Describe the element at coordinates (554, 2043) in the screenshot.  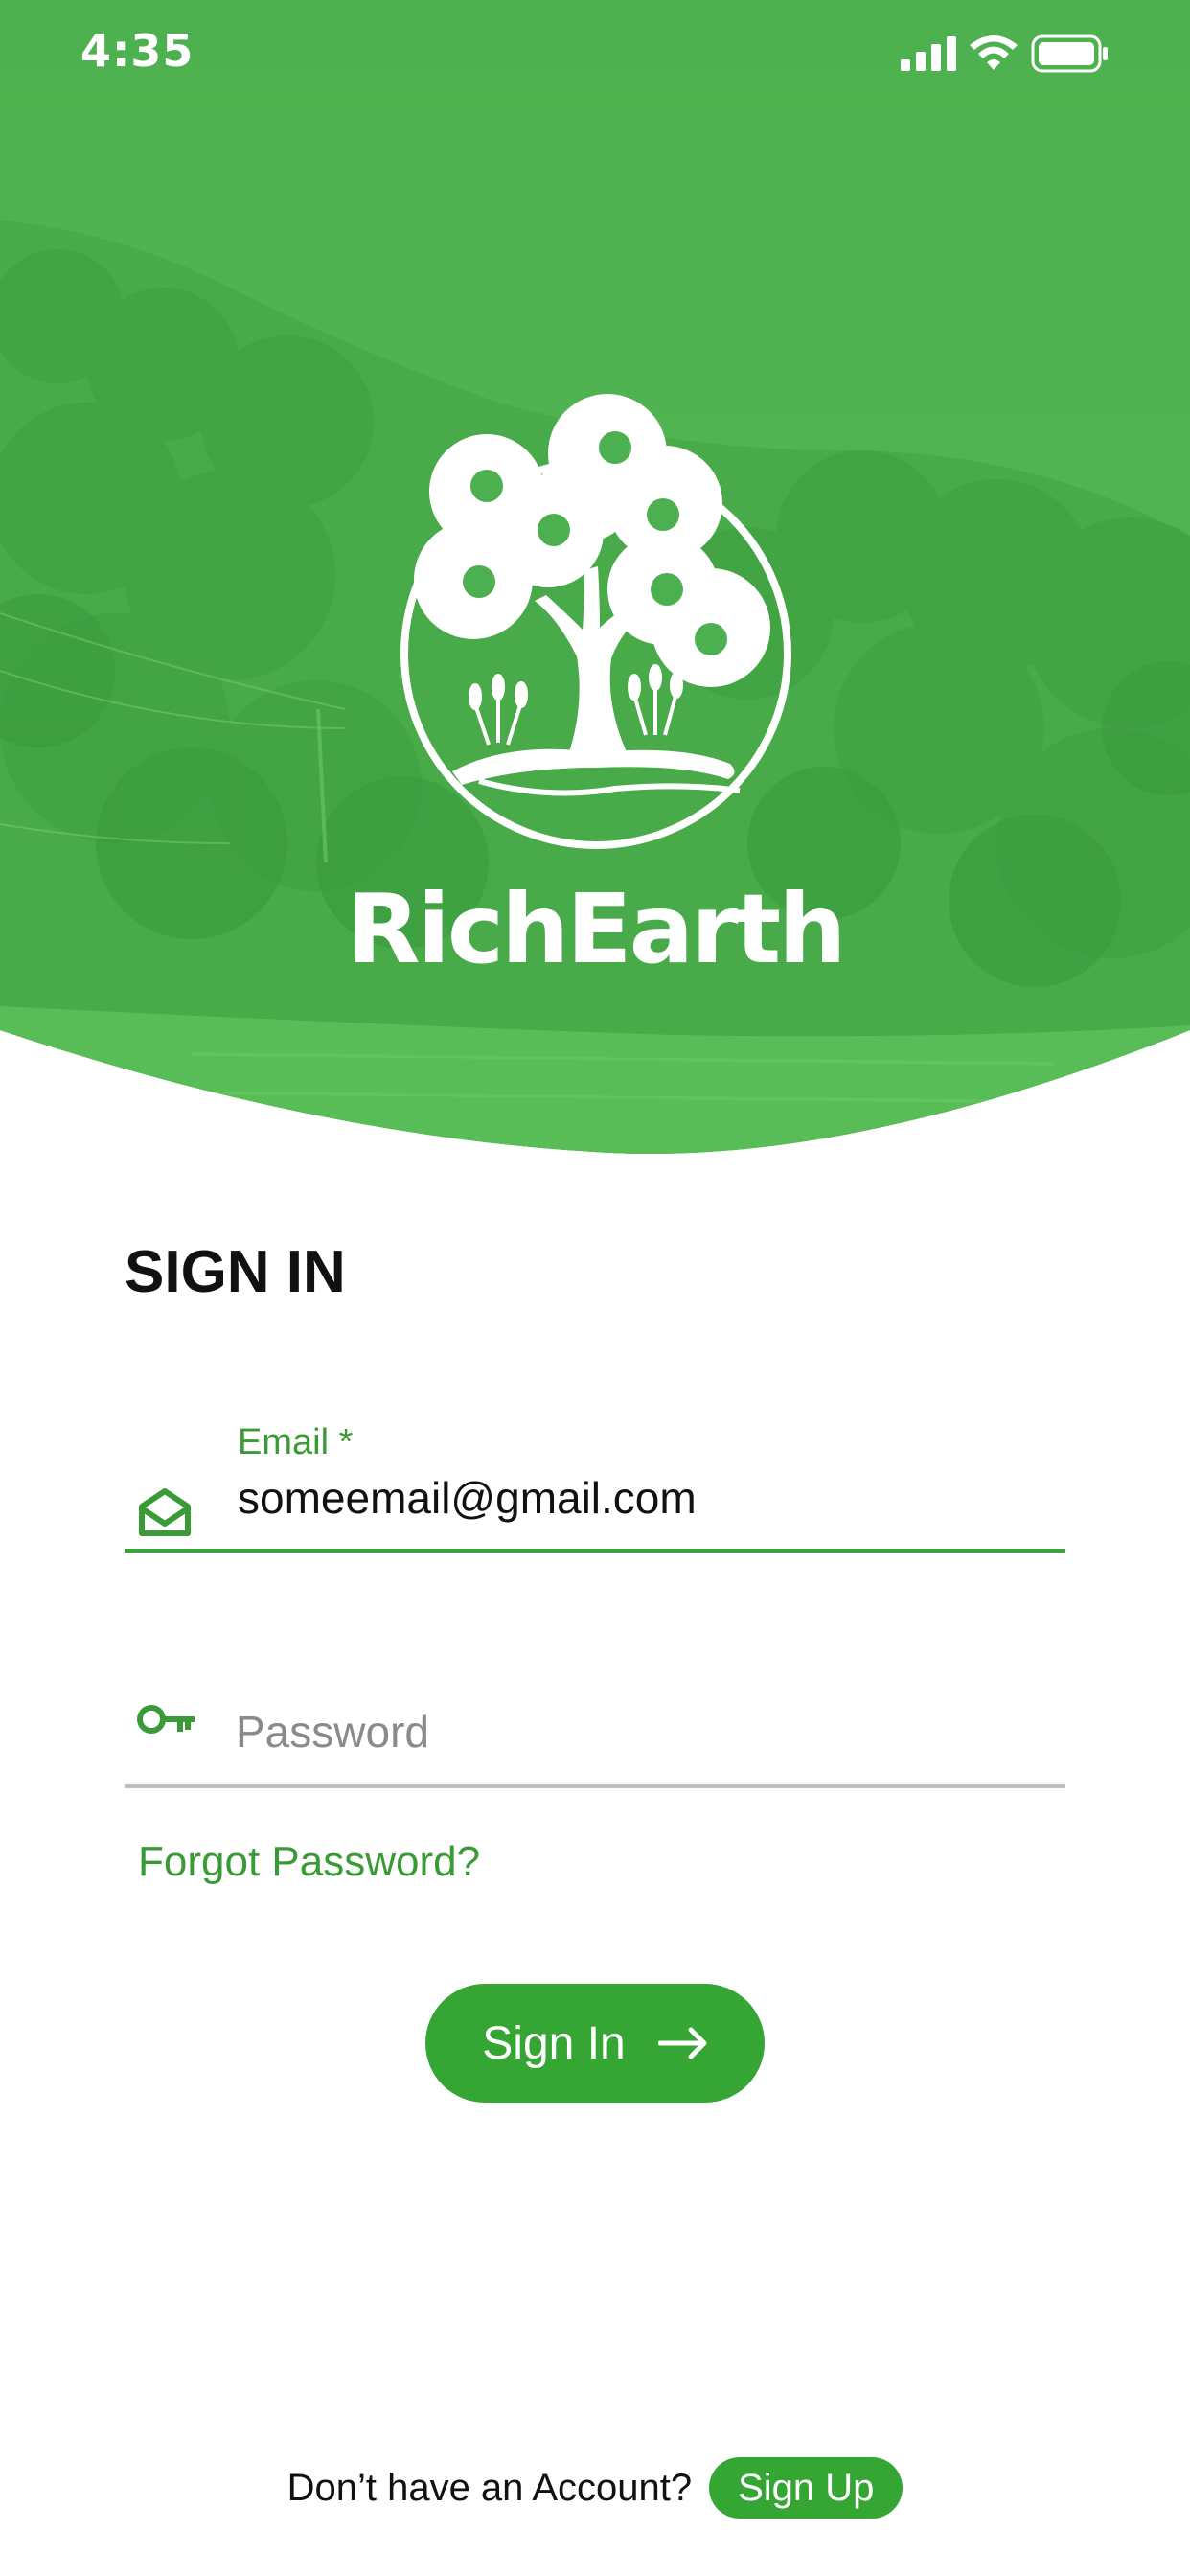
I see `sign-in-label: Sign In` at that location.